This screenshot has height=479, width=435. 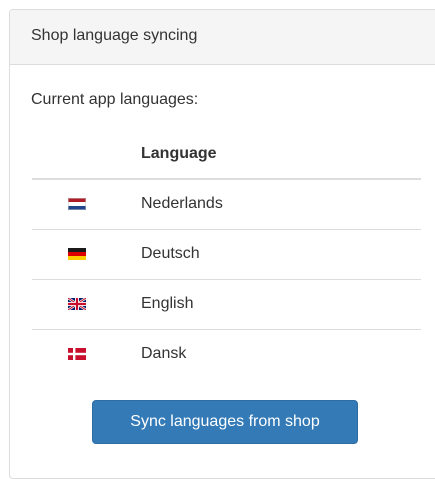 I want to click on flag-column-header, so click(x=86, y=155).